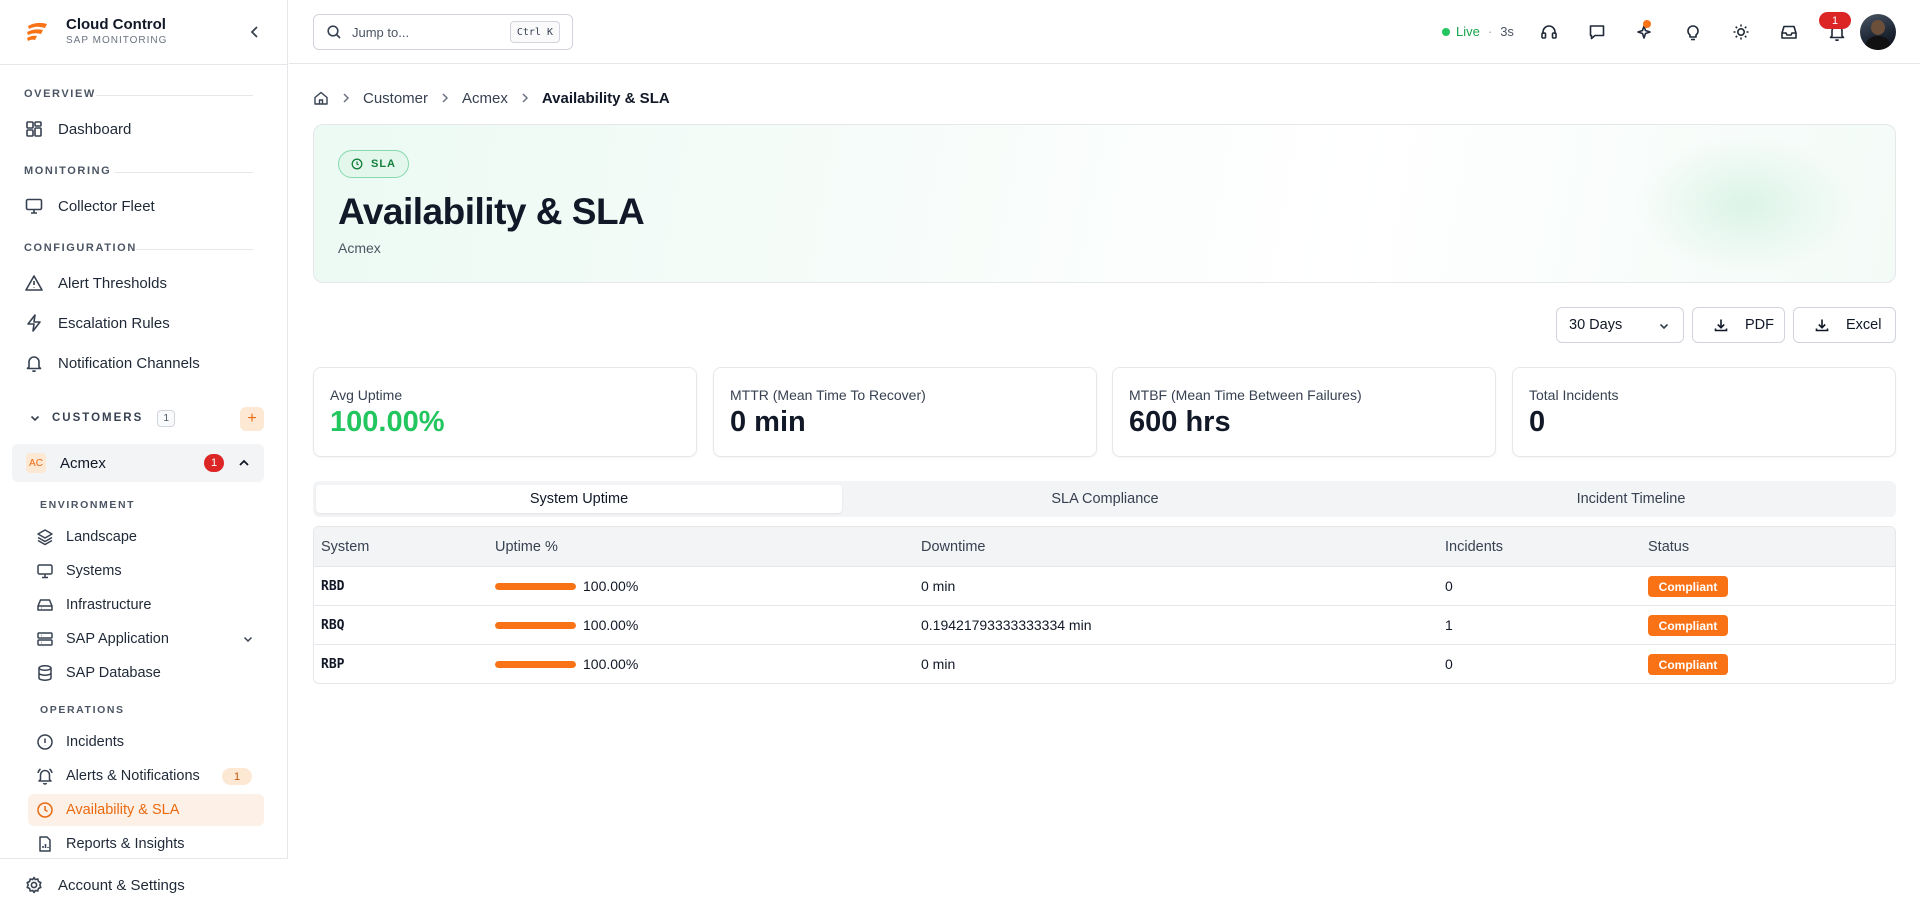  Describe the element at coordinates (768, 422) in the screenshot. I see `kpi-value: 0 min` at that location.